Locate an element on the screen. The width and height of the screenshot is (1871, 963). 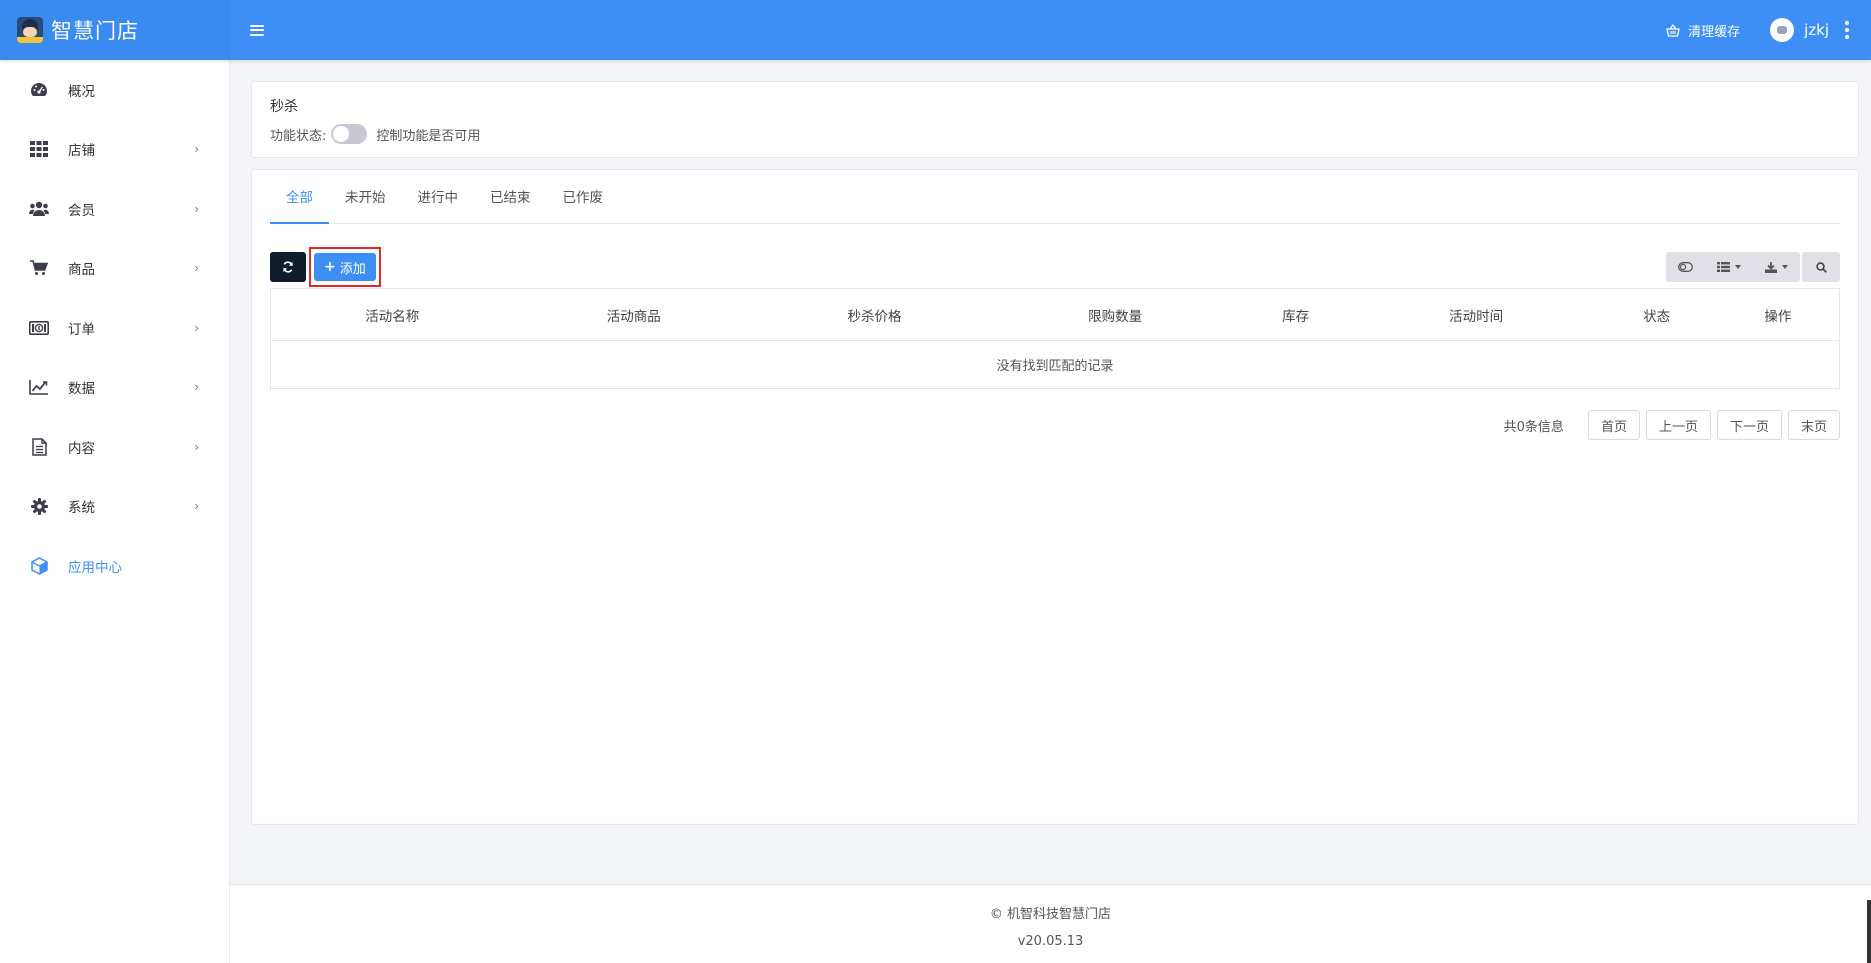
dashboard-icon is located at coordinates (39, 90).